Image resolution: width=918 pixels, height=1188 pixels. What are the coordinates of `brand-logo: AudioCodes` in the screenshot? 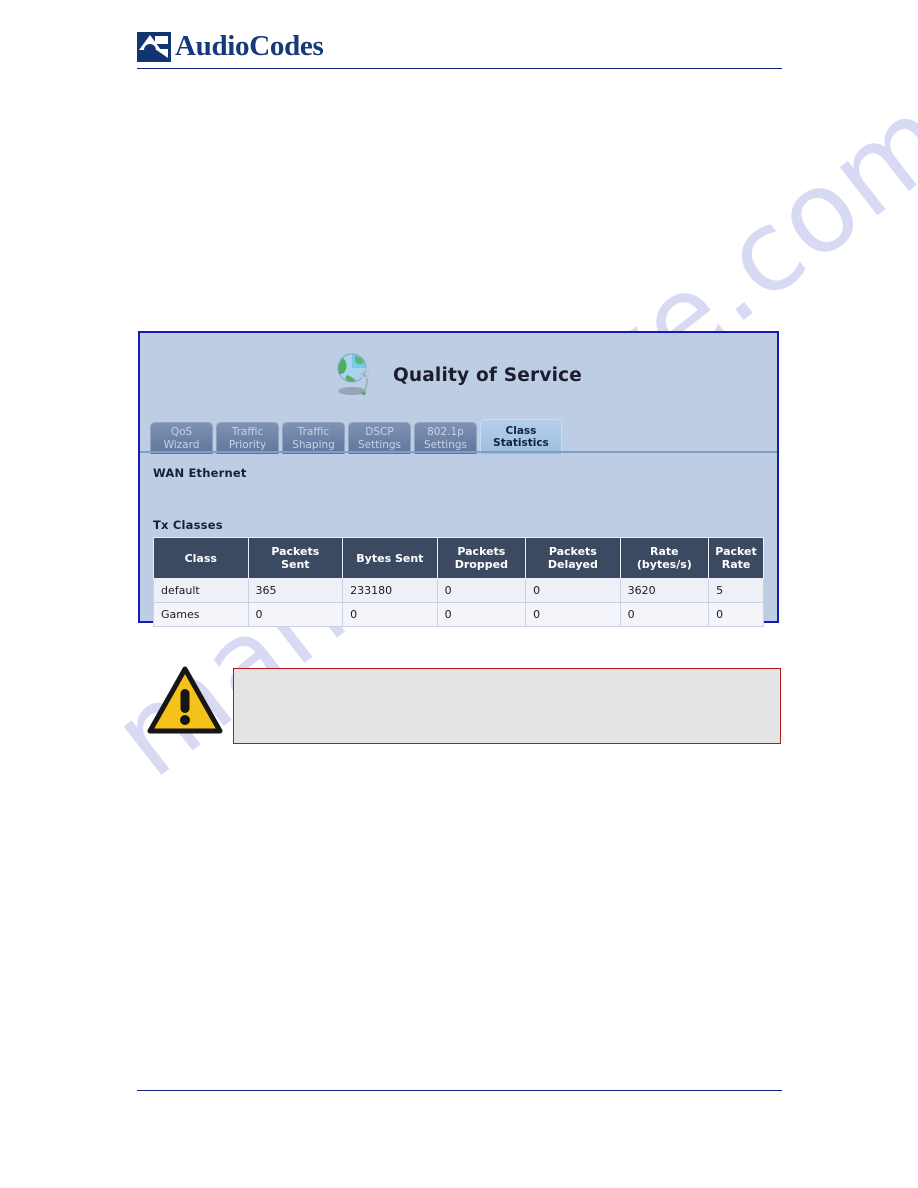 It's located at (459, 45).